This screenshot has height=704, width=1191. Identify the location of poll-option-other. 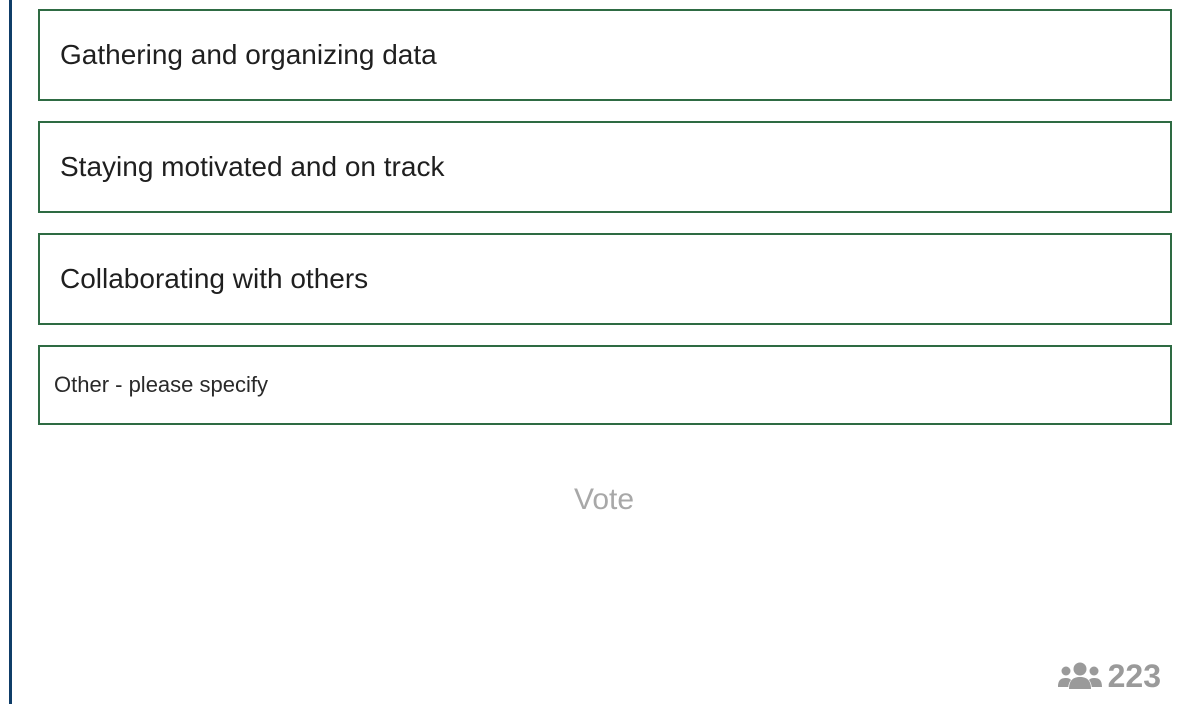
(605, 385).